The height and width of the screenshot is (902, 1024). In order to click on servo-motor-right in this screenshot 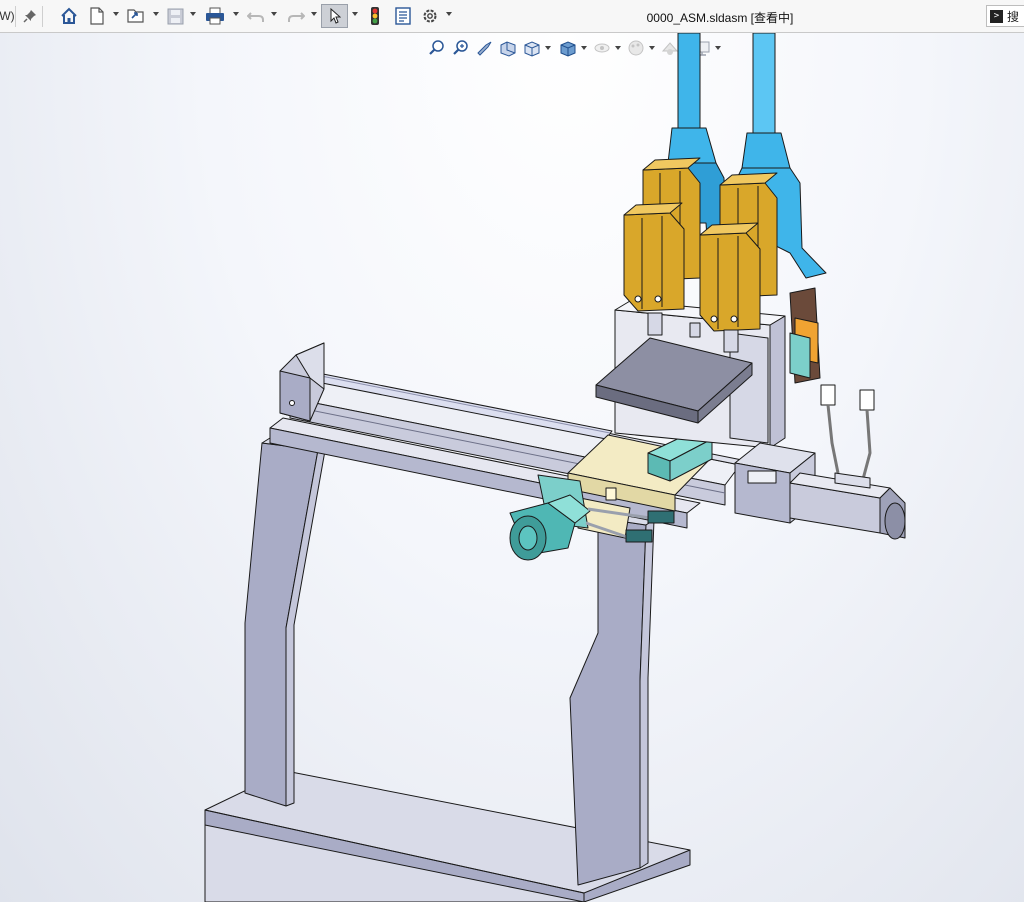, I will do `click(820, 491)`.